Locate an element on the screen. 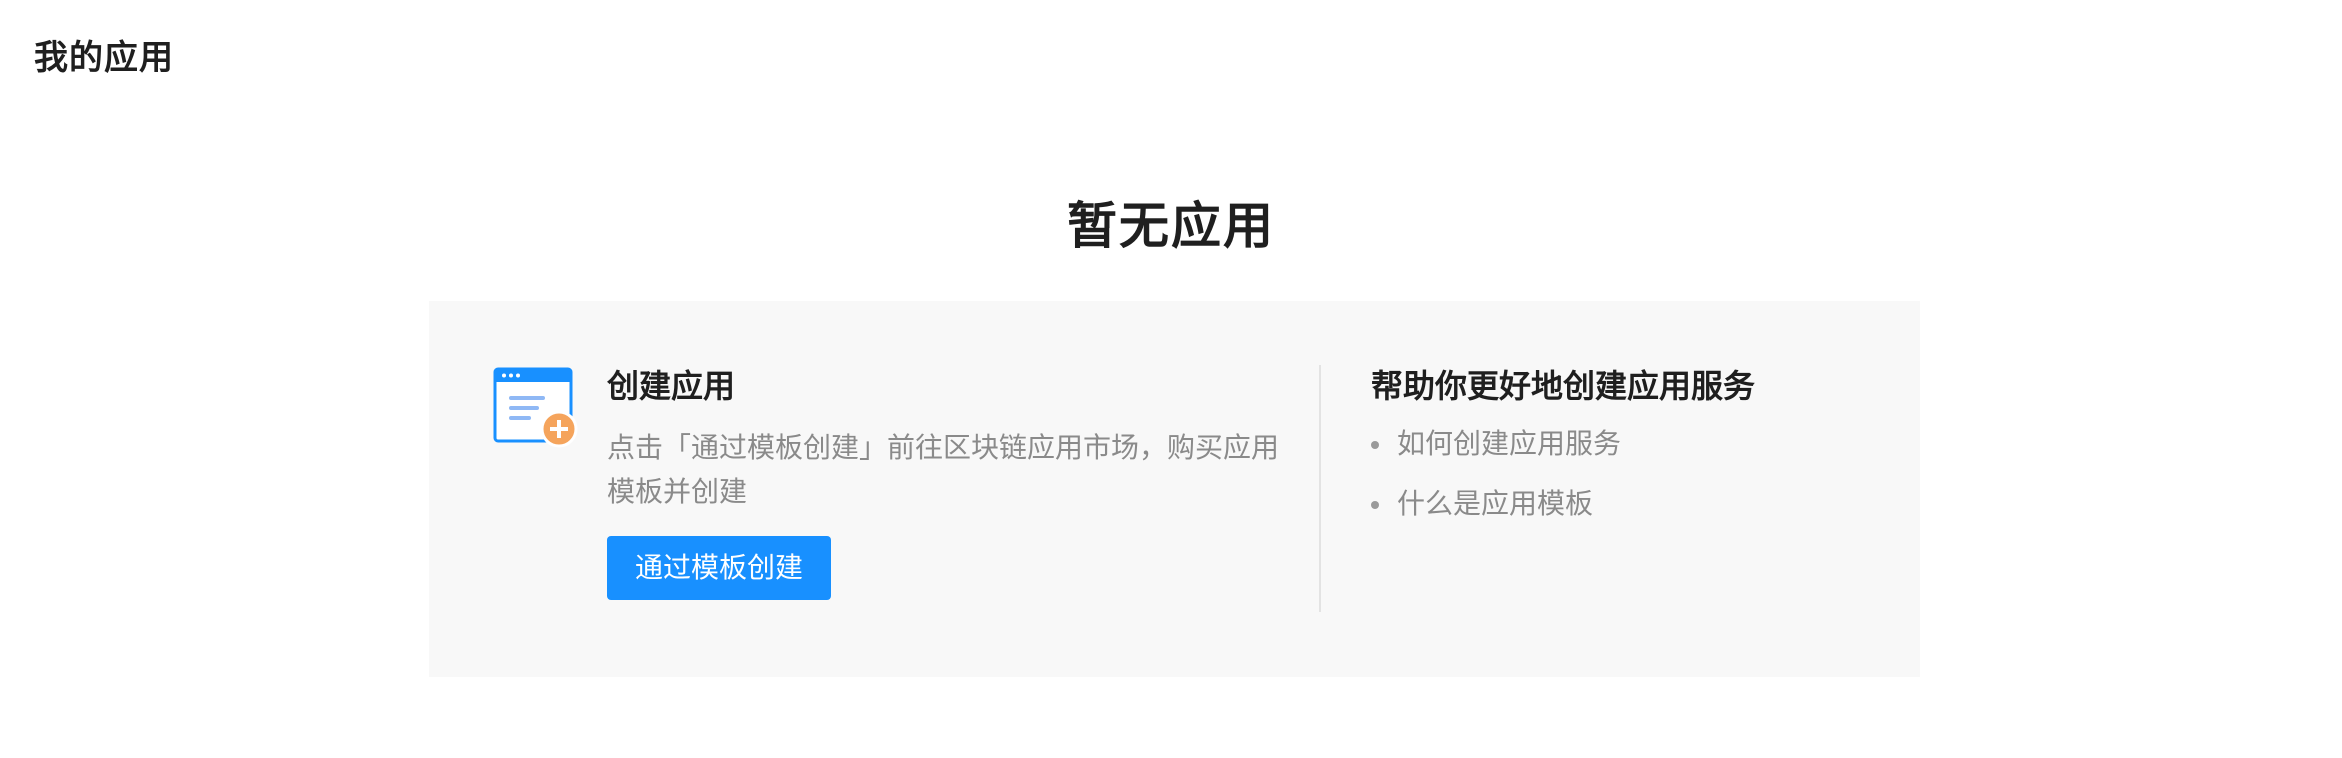 Image resolution: width=2342 pixels, height=758 pixels. help-link-what-is-template: 什么是应用模板 is located at coordinates (1621, 504).